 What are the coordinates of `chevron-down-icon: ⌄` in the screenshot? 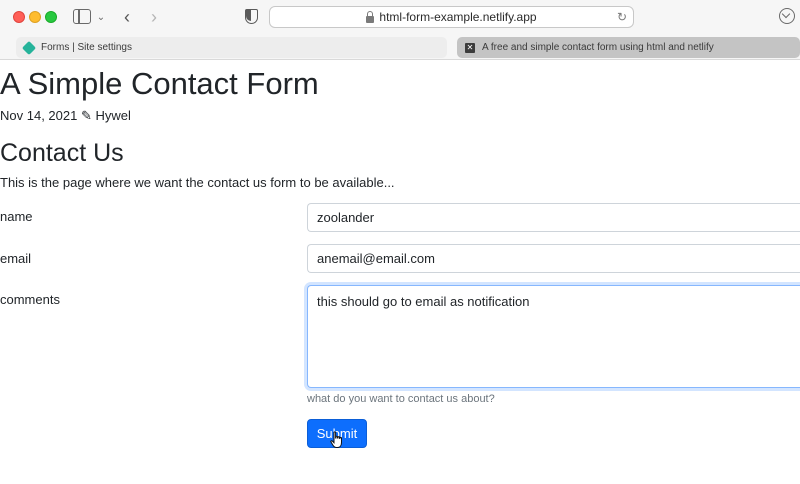 It's located at (101, 17).